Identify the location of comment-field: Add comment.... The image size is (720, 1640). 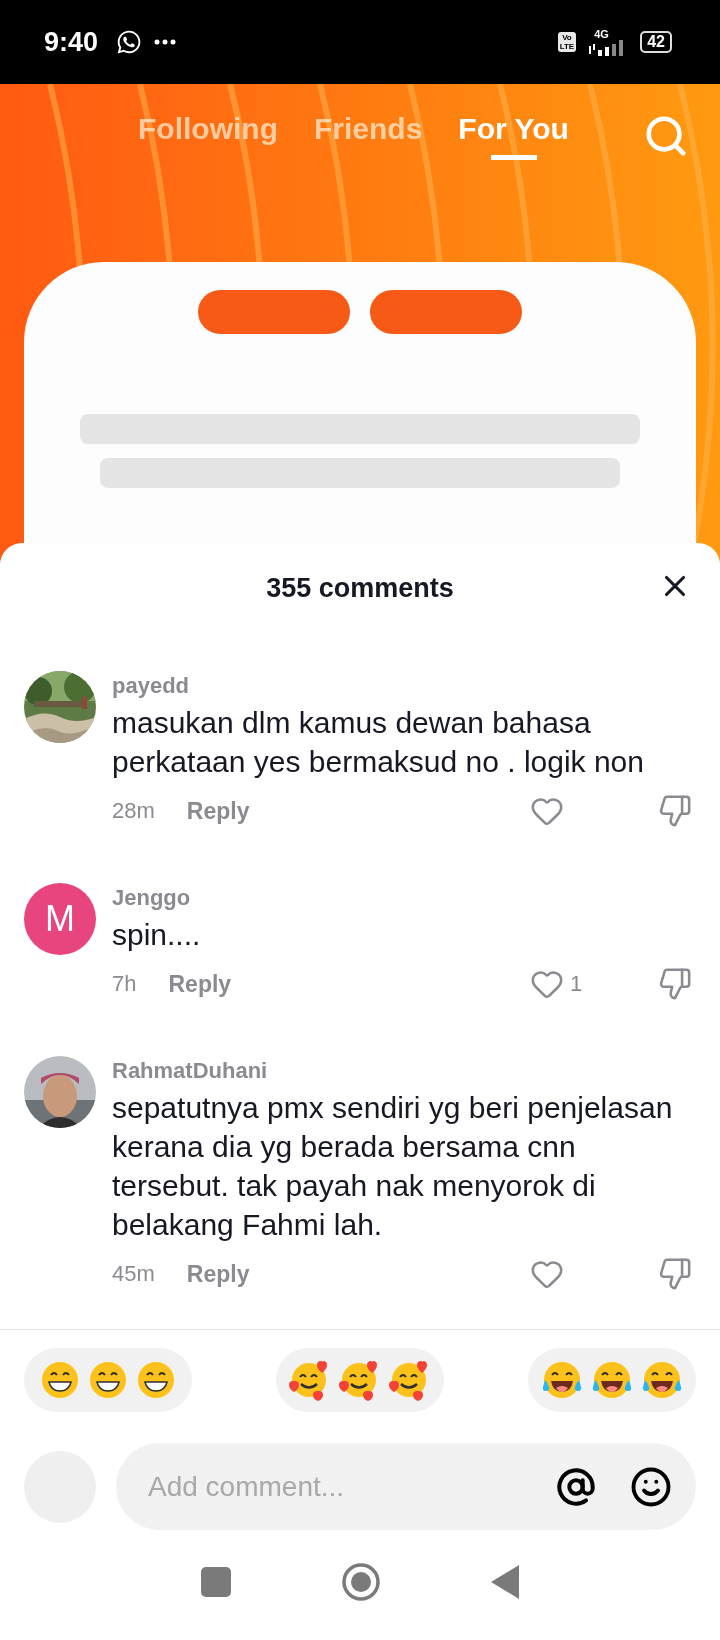
(406, 1486).